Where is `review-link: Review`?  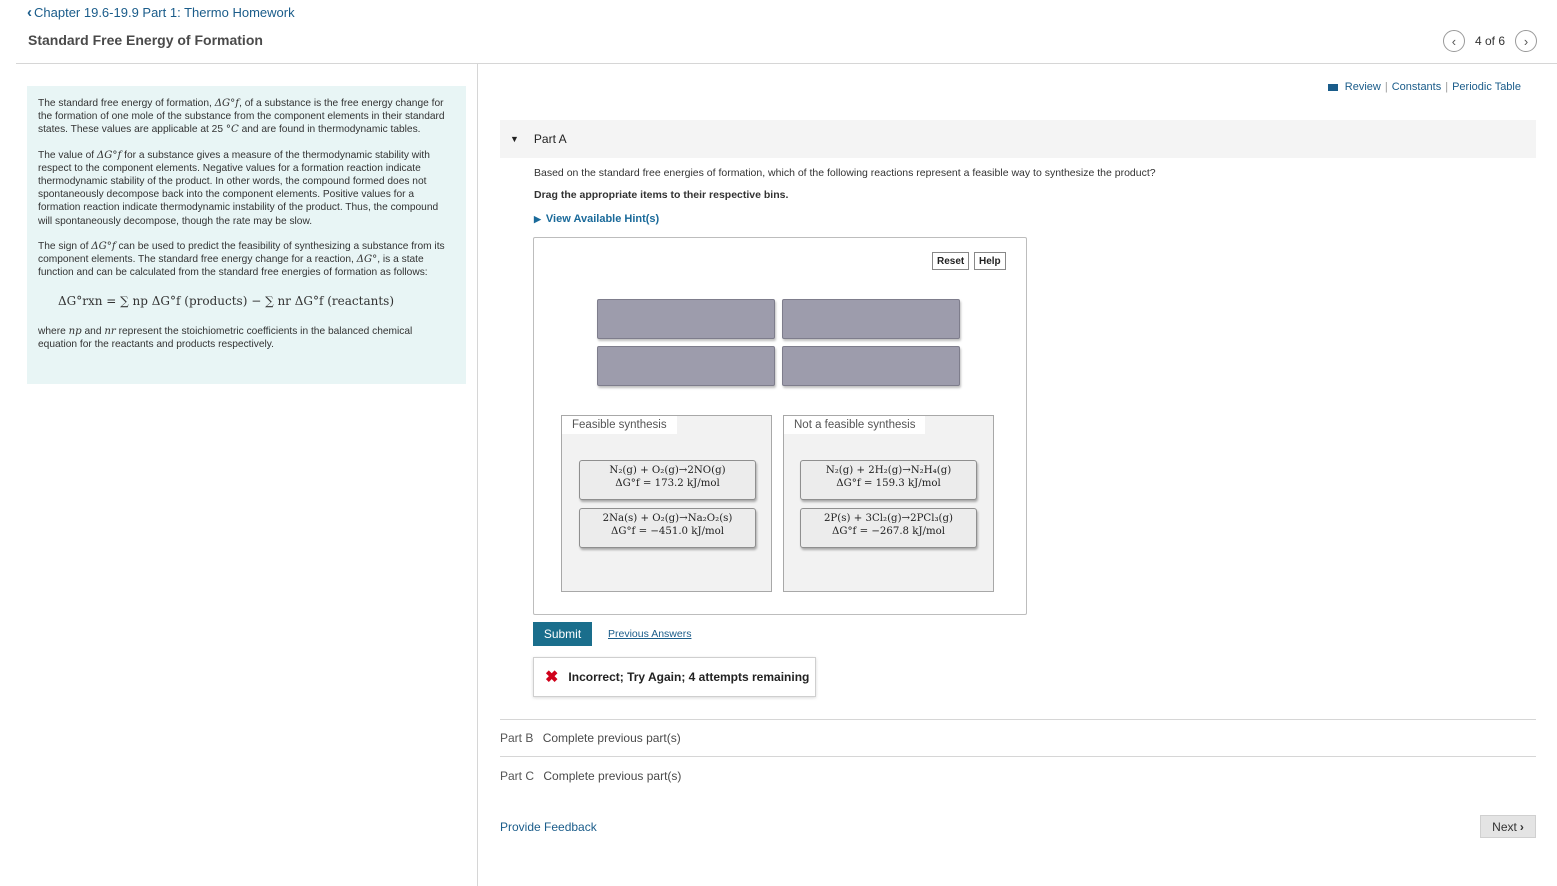 review-link: Review is located at coordinates (1363, 87).